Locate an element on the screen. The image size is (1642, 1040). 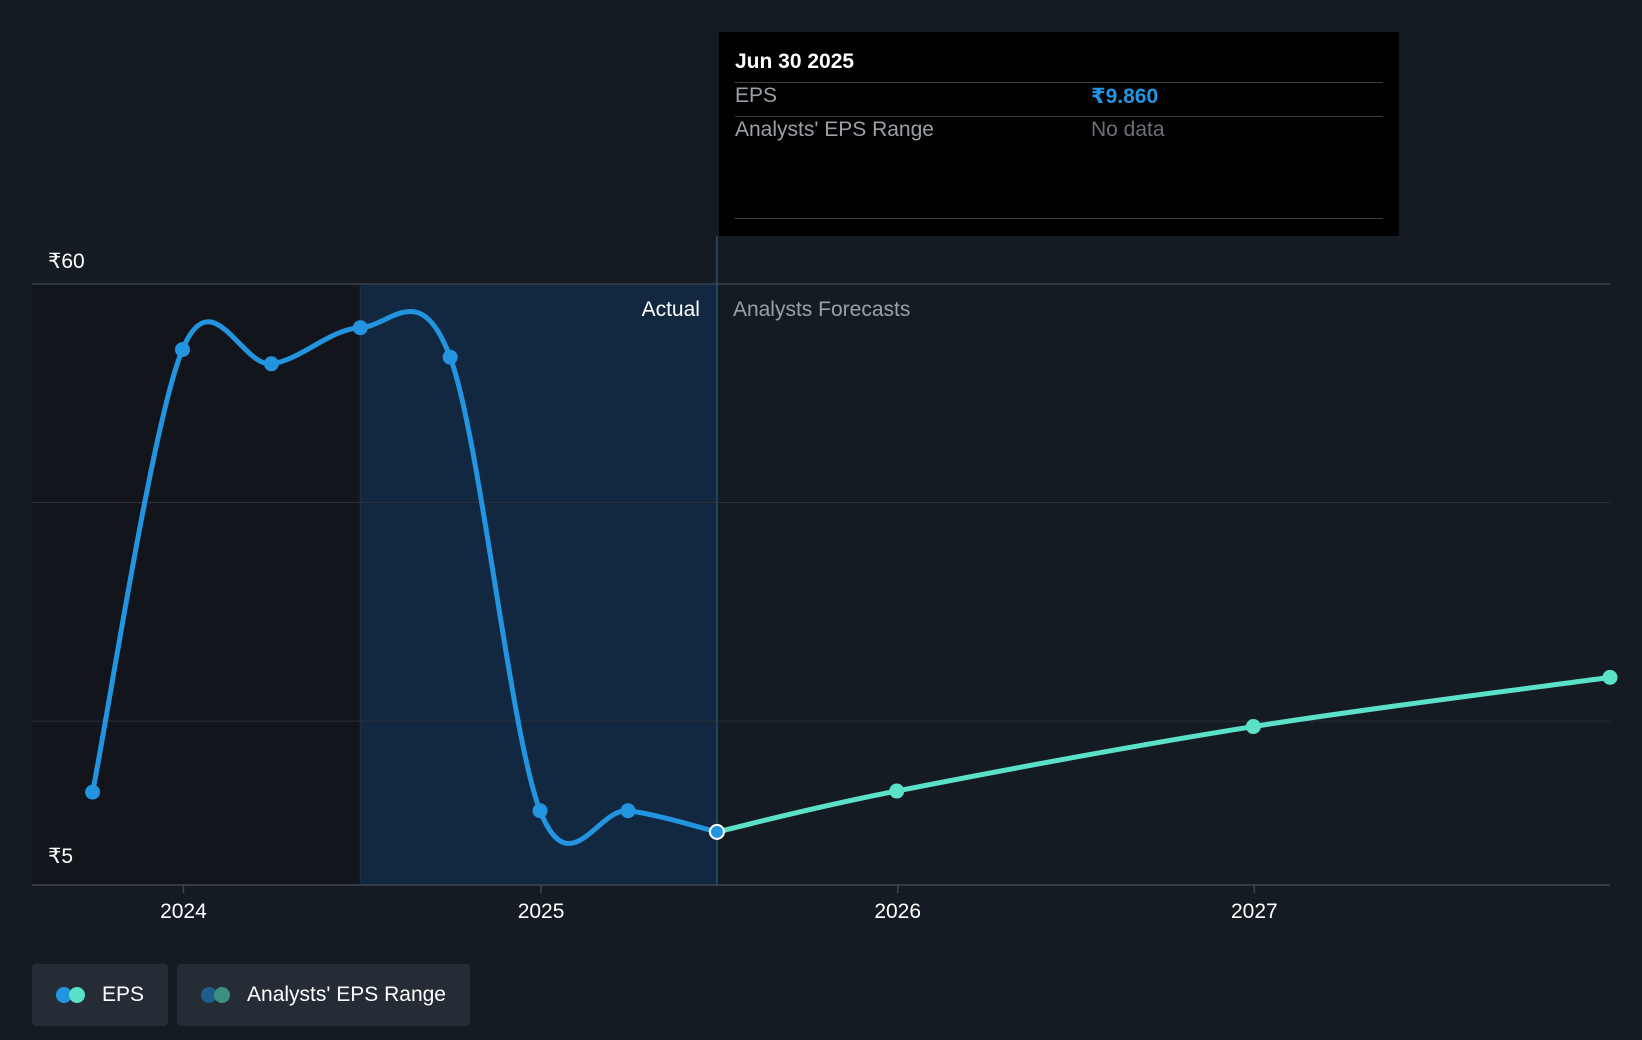
legend-item-eps: EPS is located at coordinates (100, 995).